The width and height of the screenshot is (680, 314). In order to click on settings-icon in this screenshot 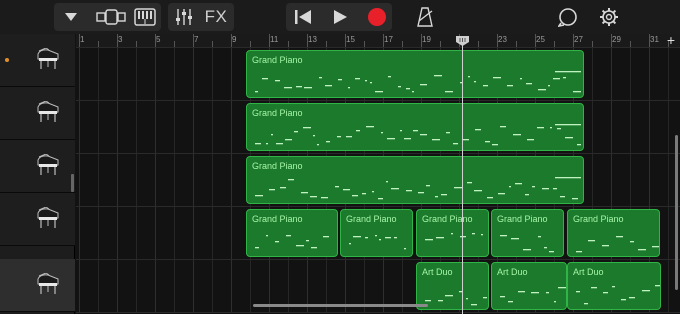, I will do `click(609, 17)`.